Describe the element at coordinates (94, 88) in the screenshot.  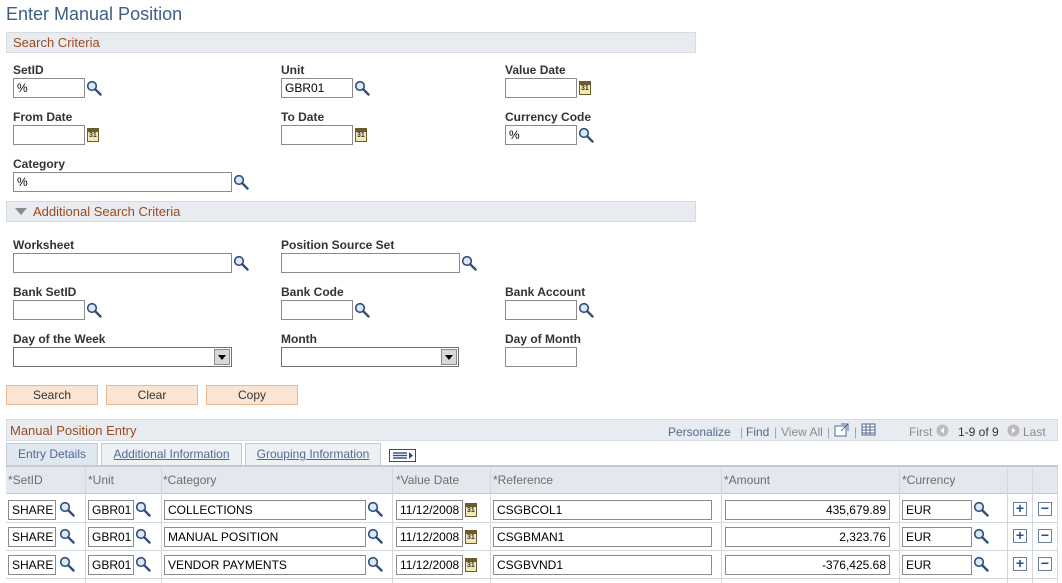
I see `setid-lookup-icon` at that location.